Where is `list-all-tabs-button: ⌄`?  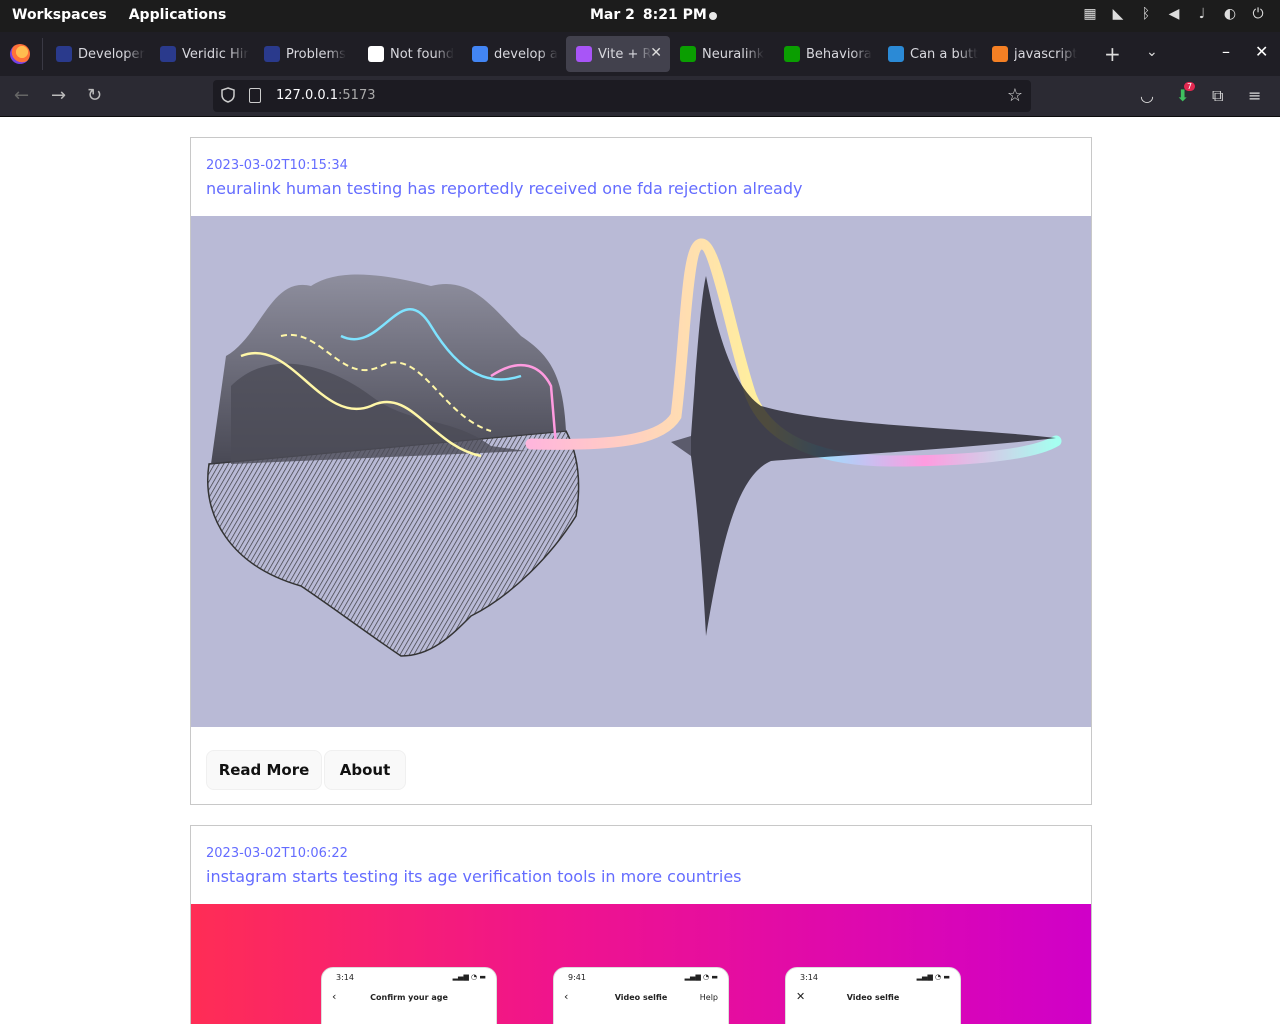
list-all-tabs-button: ⌄ is located at coordinates (1152, 52).